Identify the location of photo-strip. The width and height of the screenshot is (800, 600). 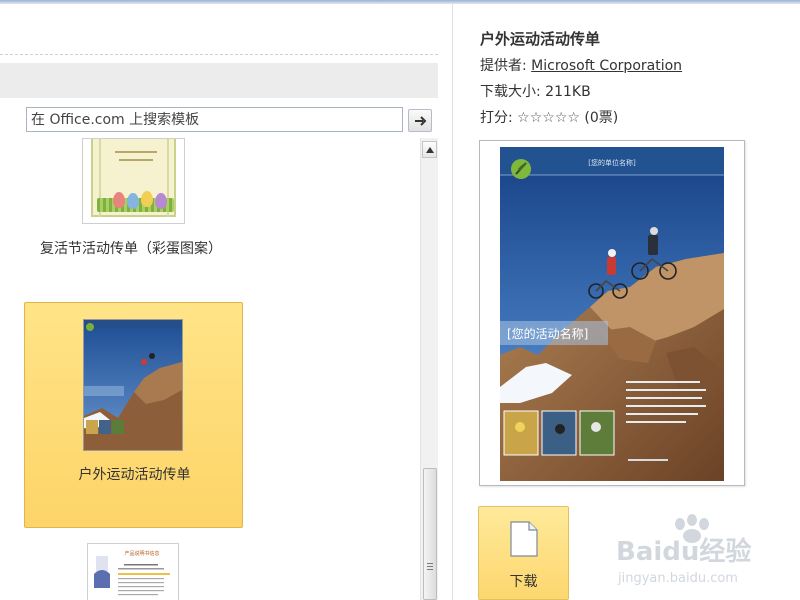
(559, 433).